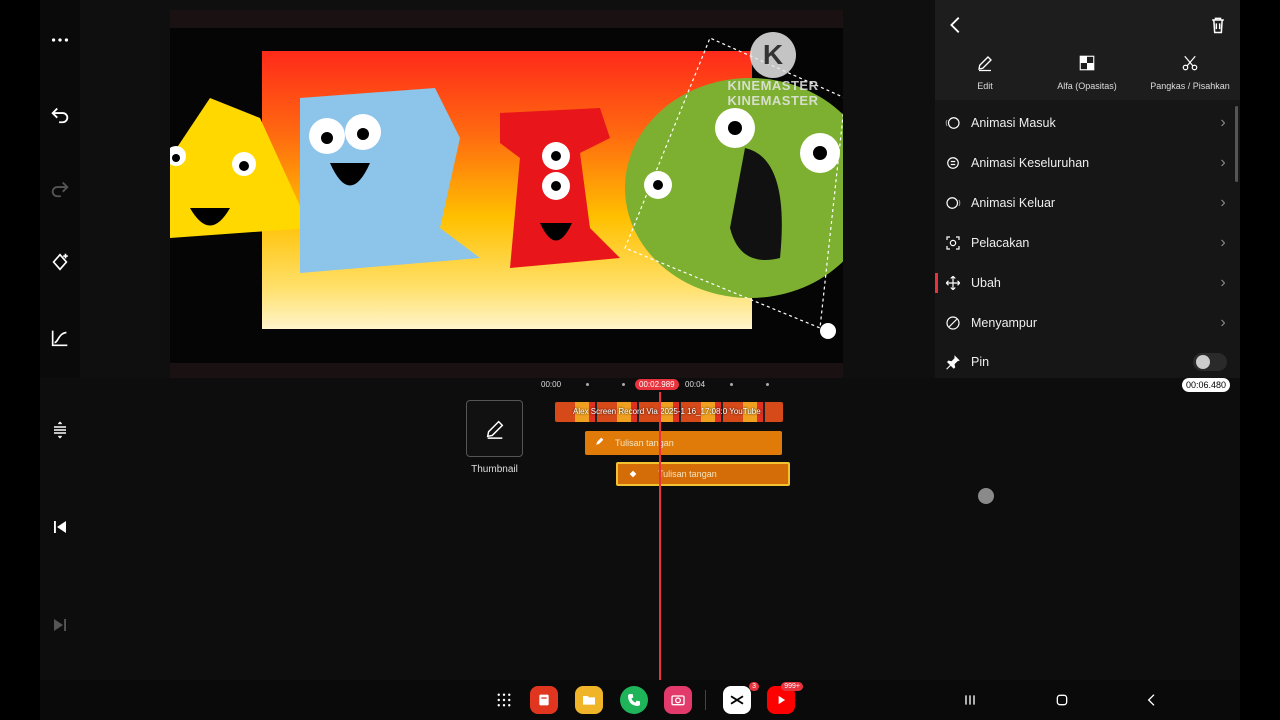 The width and height of the screenshot is (1280, 720). Describe the element at coordinates (544, 700) in the screenshot. I see `notes-app-icon` at that location.